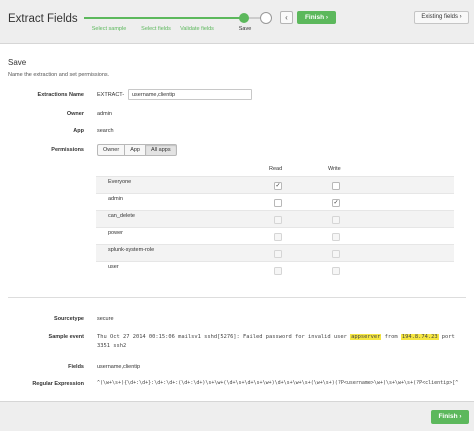 The width and height of the screenshot is (474, 431). Describe the element at coordinates (131, 250) in the screenshot. I see `role-name: splunk-system-role` at that location.